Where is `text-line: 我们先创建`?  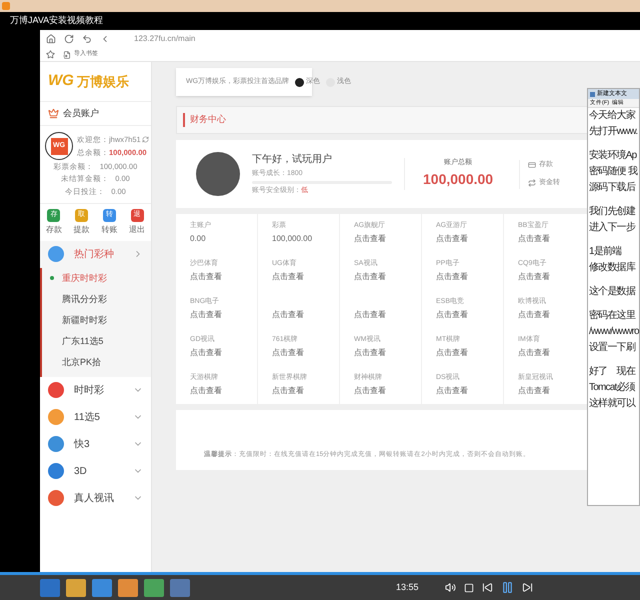
text-line: 我们先创建 is located at coordinates (612, 212).